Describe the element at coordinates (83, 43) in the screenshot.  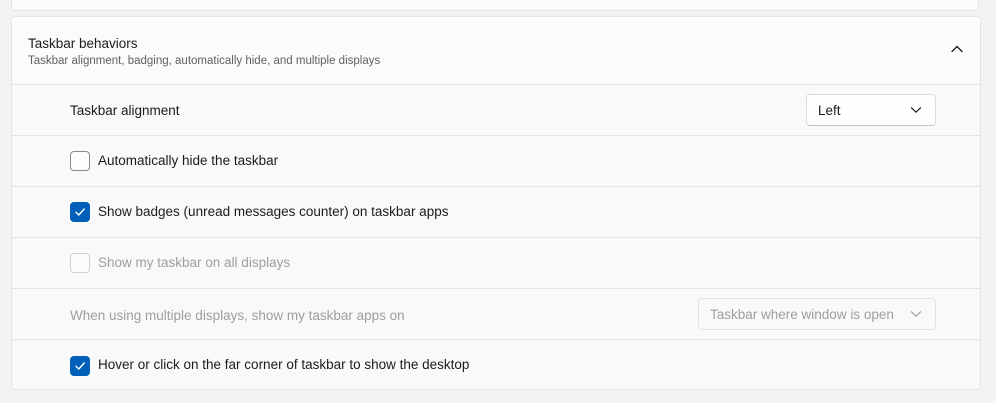
I see `section-title: Taskbar behaviors` at that location.